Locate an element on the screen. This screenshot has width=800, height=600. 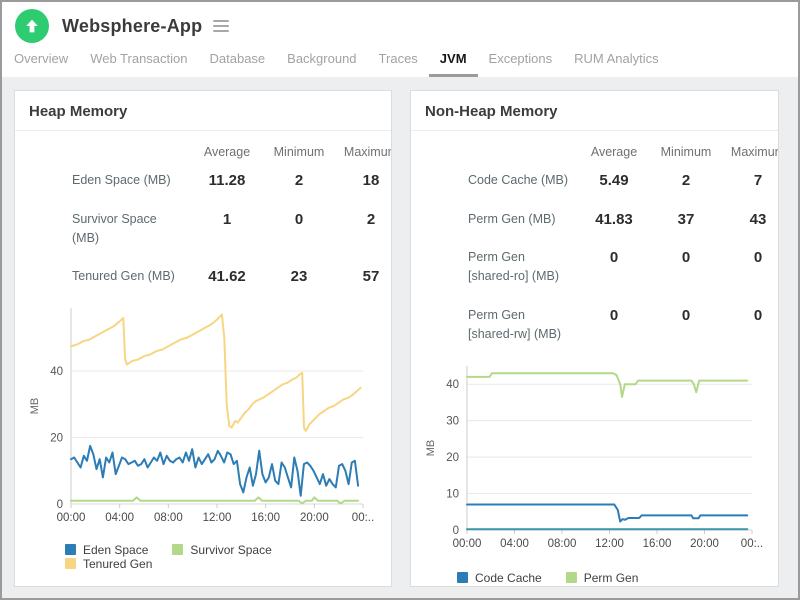
legend-item: Code Cache is located at coordinates (499, 578).